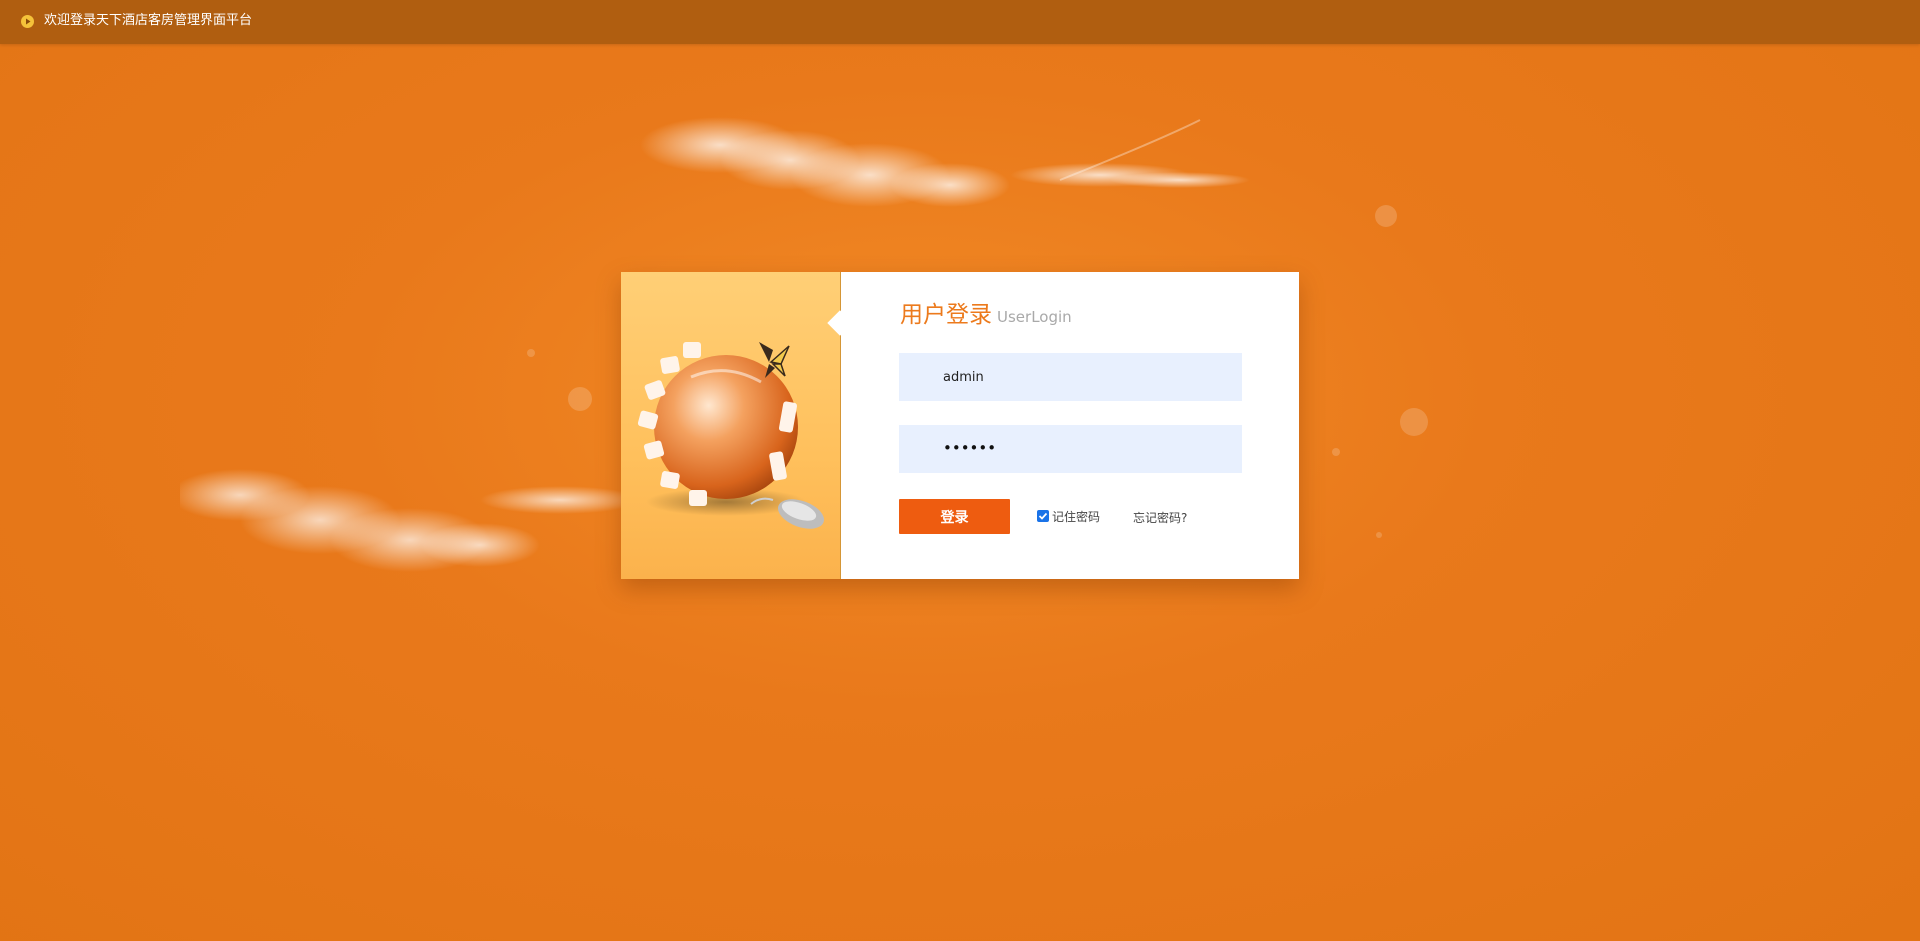  Describe the element at coordinates (1160, 517) in the screenshot. I see `forgot-password-link: 忘记密码?` at that location.